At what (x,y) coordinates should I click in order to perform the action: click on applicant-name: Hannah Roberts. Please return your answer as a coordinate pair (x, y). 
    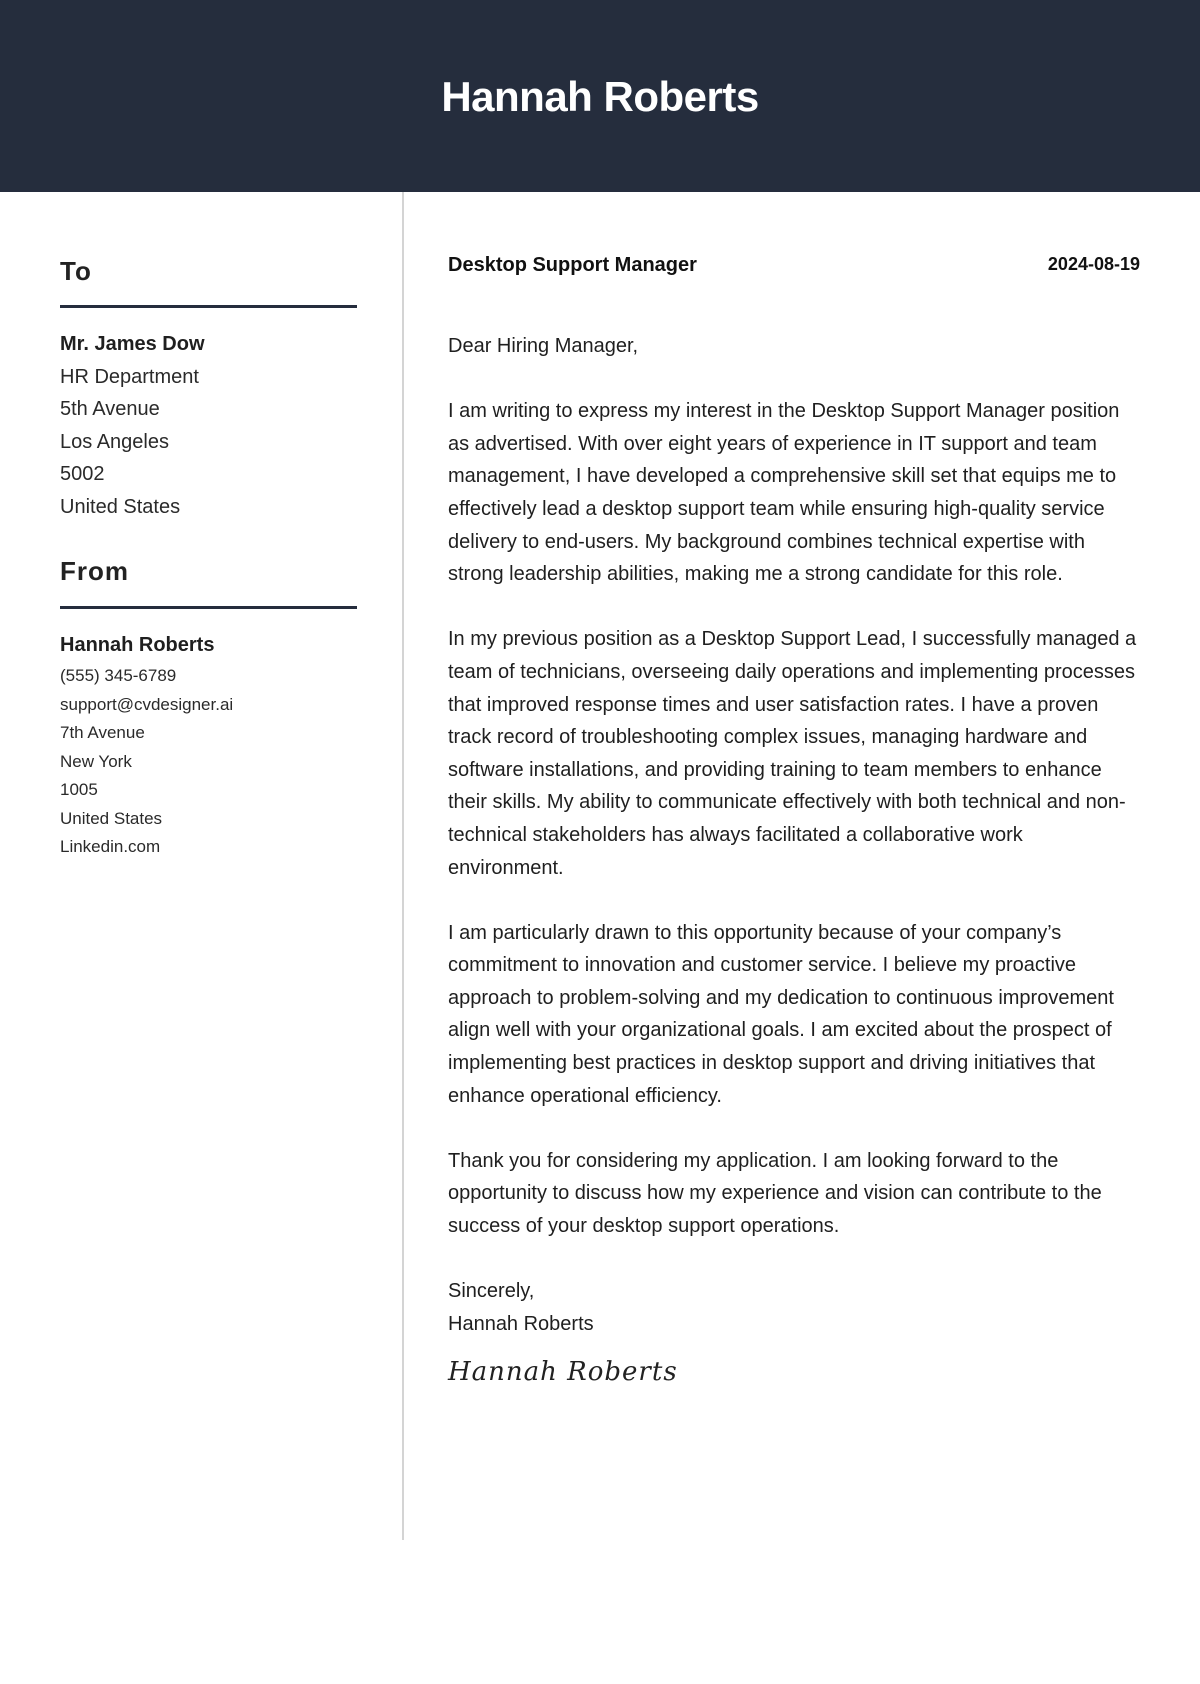
    Looking at the image, I should click on (600, 96).